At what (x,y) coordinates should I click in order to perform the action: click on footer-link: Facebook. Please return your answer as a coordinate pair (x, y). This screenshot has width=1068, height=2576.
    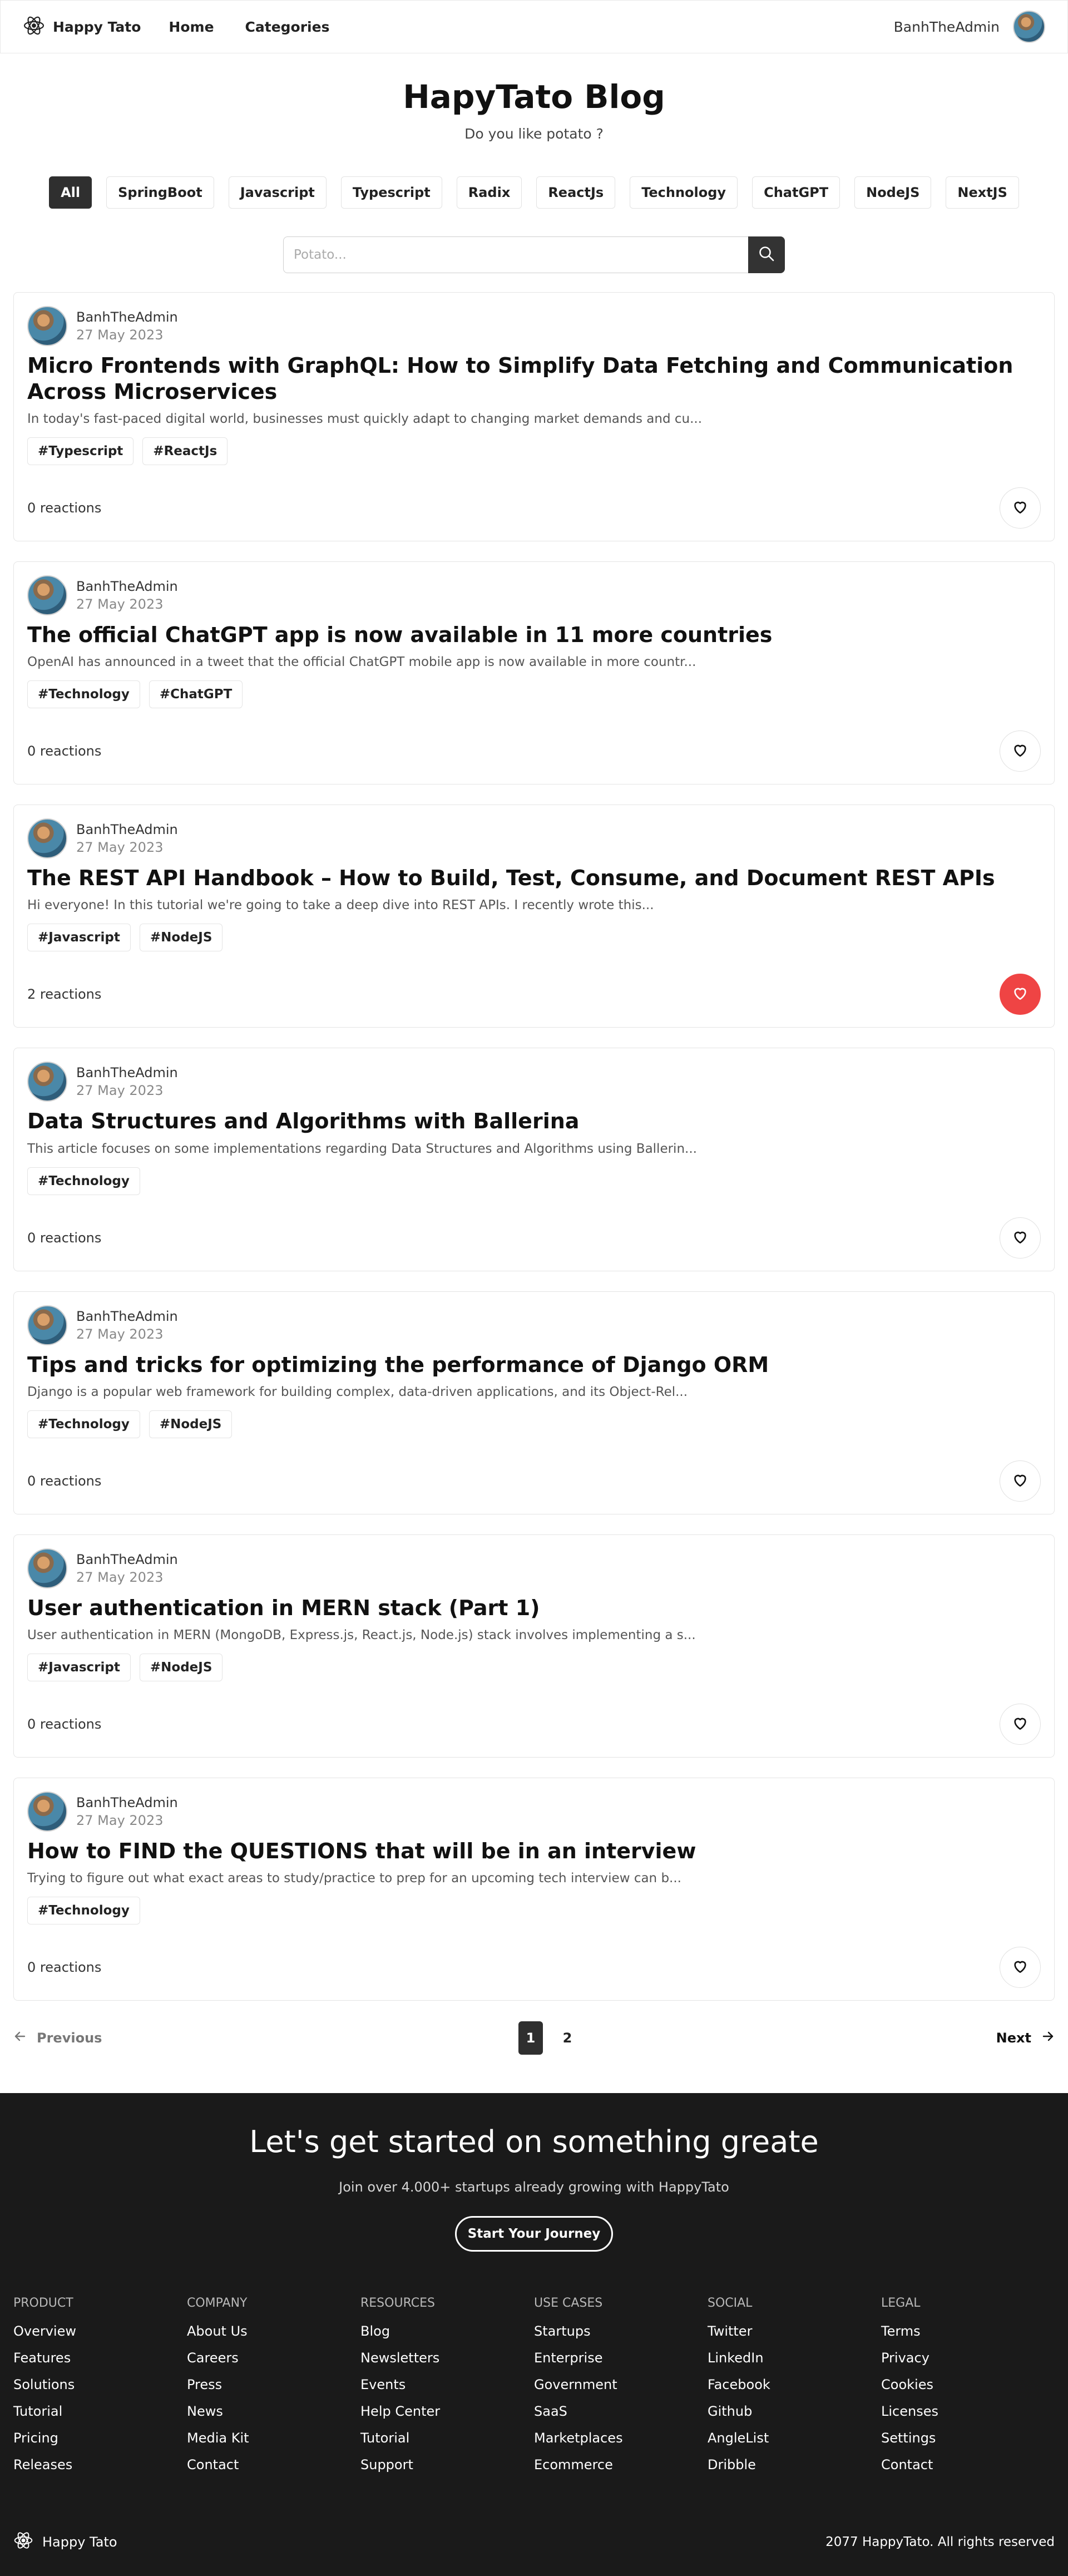
    Looking at the image, I should click on (794, 2384).